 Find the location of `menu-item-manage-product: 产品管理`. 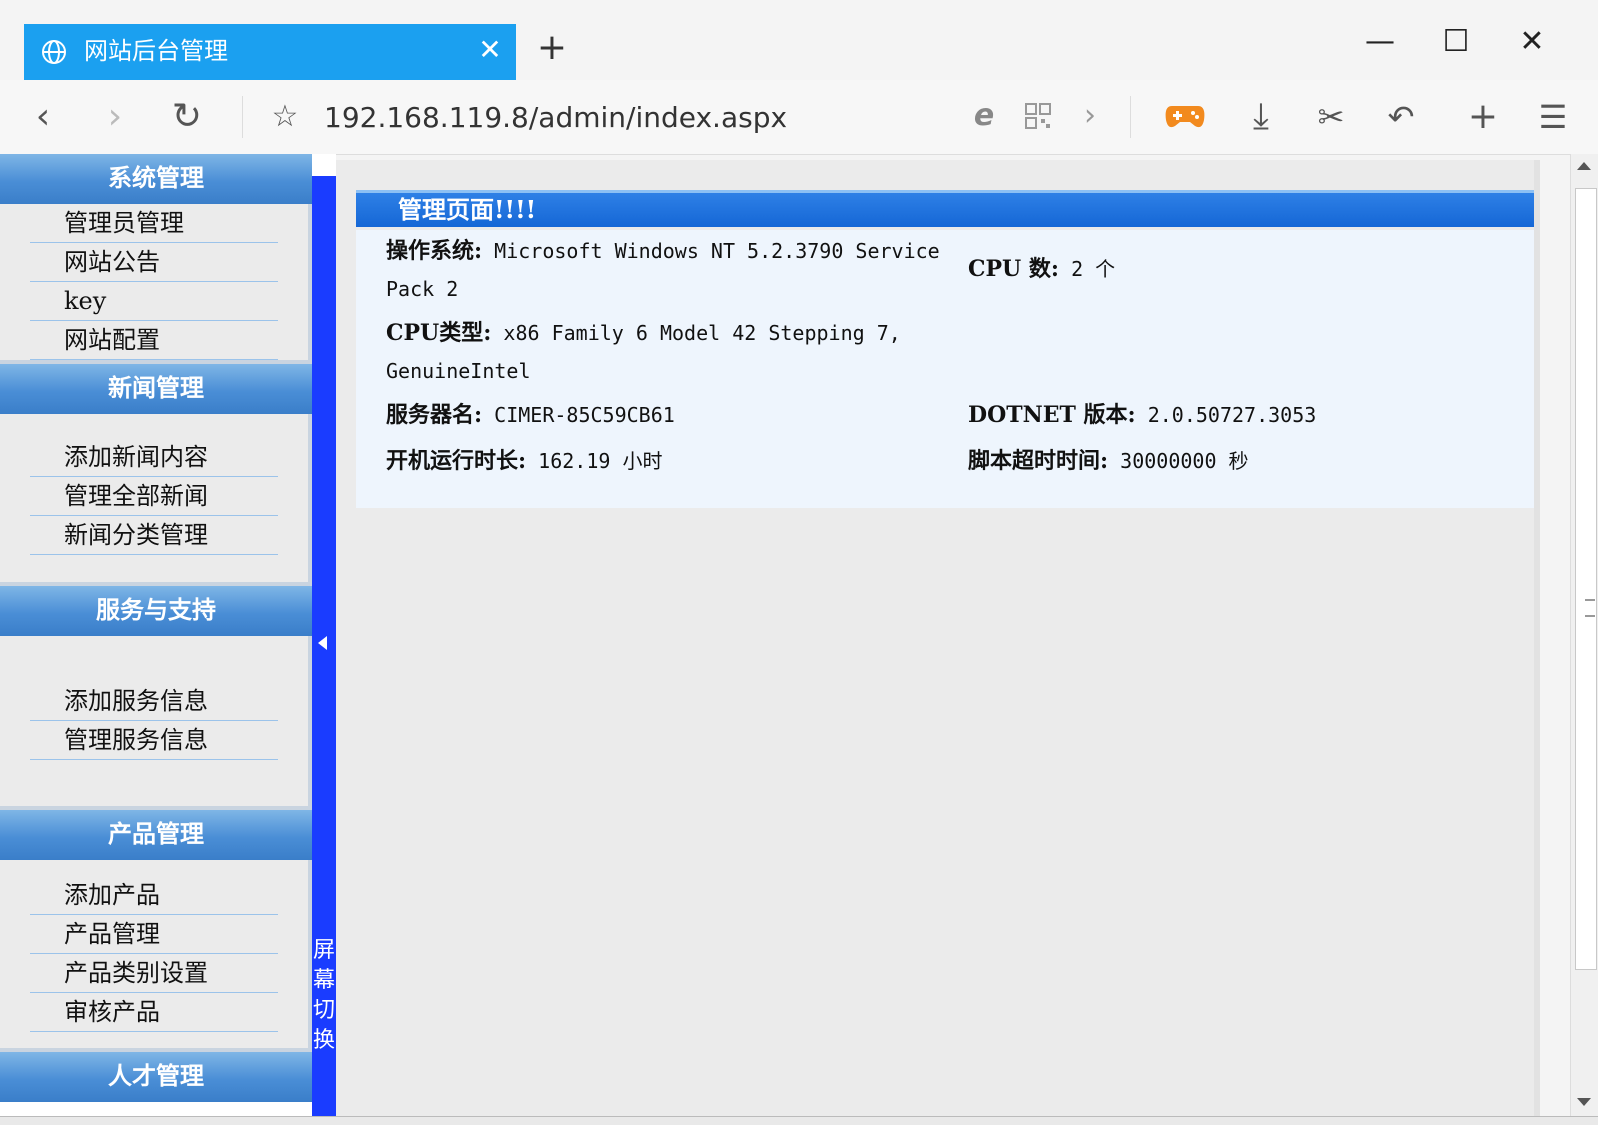

menu-item-manage-product: 产品管理 is located at coordinates (154, 934).